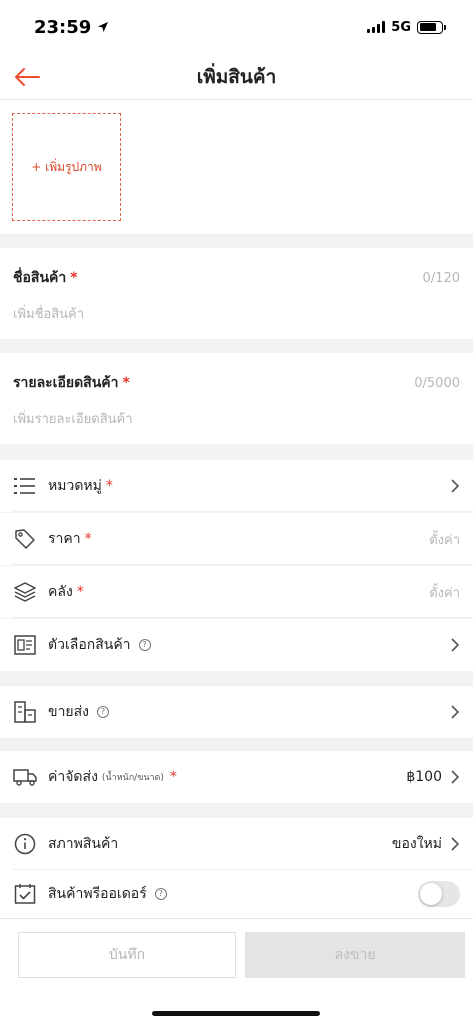 This screenshot has width=473, height=1024. I want to click on variations-row: ตัวเลือกสินค้า ?, so click(236, 645).